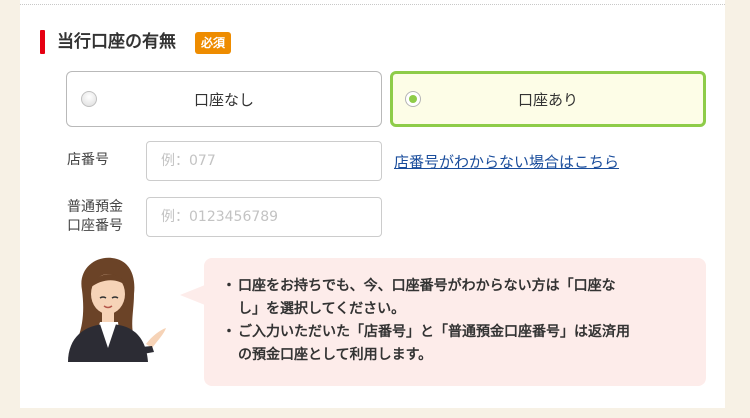  Describe the element at coordinates (335, 355) in the screenshot. I see `note-line: の預金口座として利用します。` at that location.